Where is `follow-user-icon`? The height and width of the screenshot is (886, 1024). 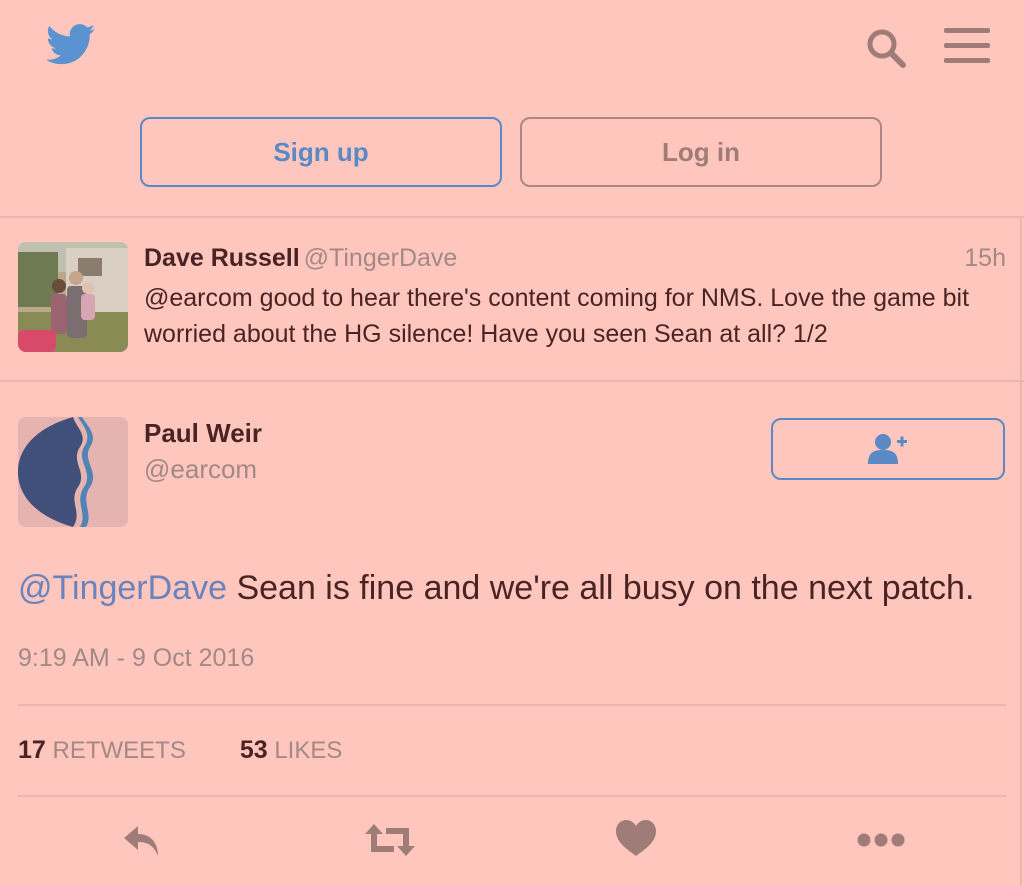 follow-user-icon is located at coordinates (887, 449).